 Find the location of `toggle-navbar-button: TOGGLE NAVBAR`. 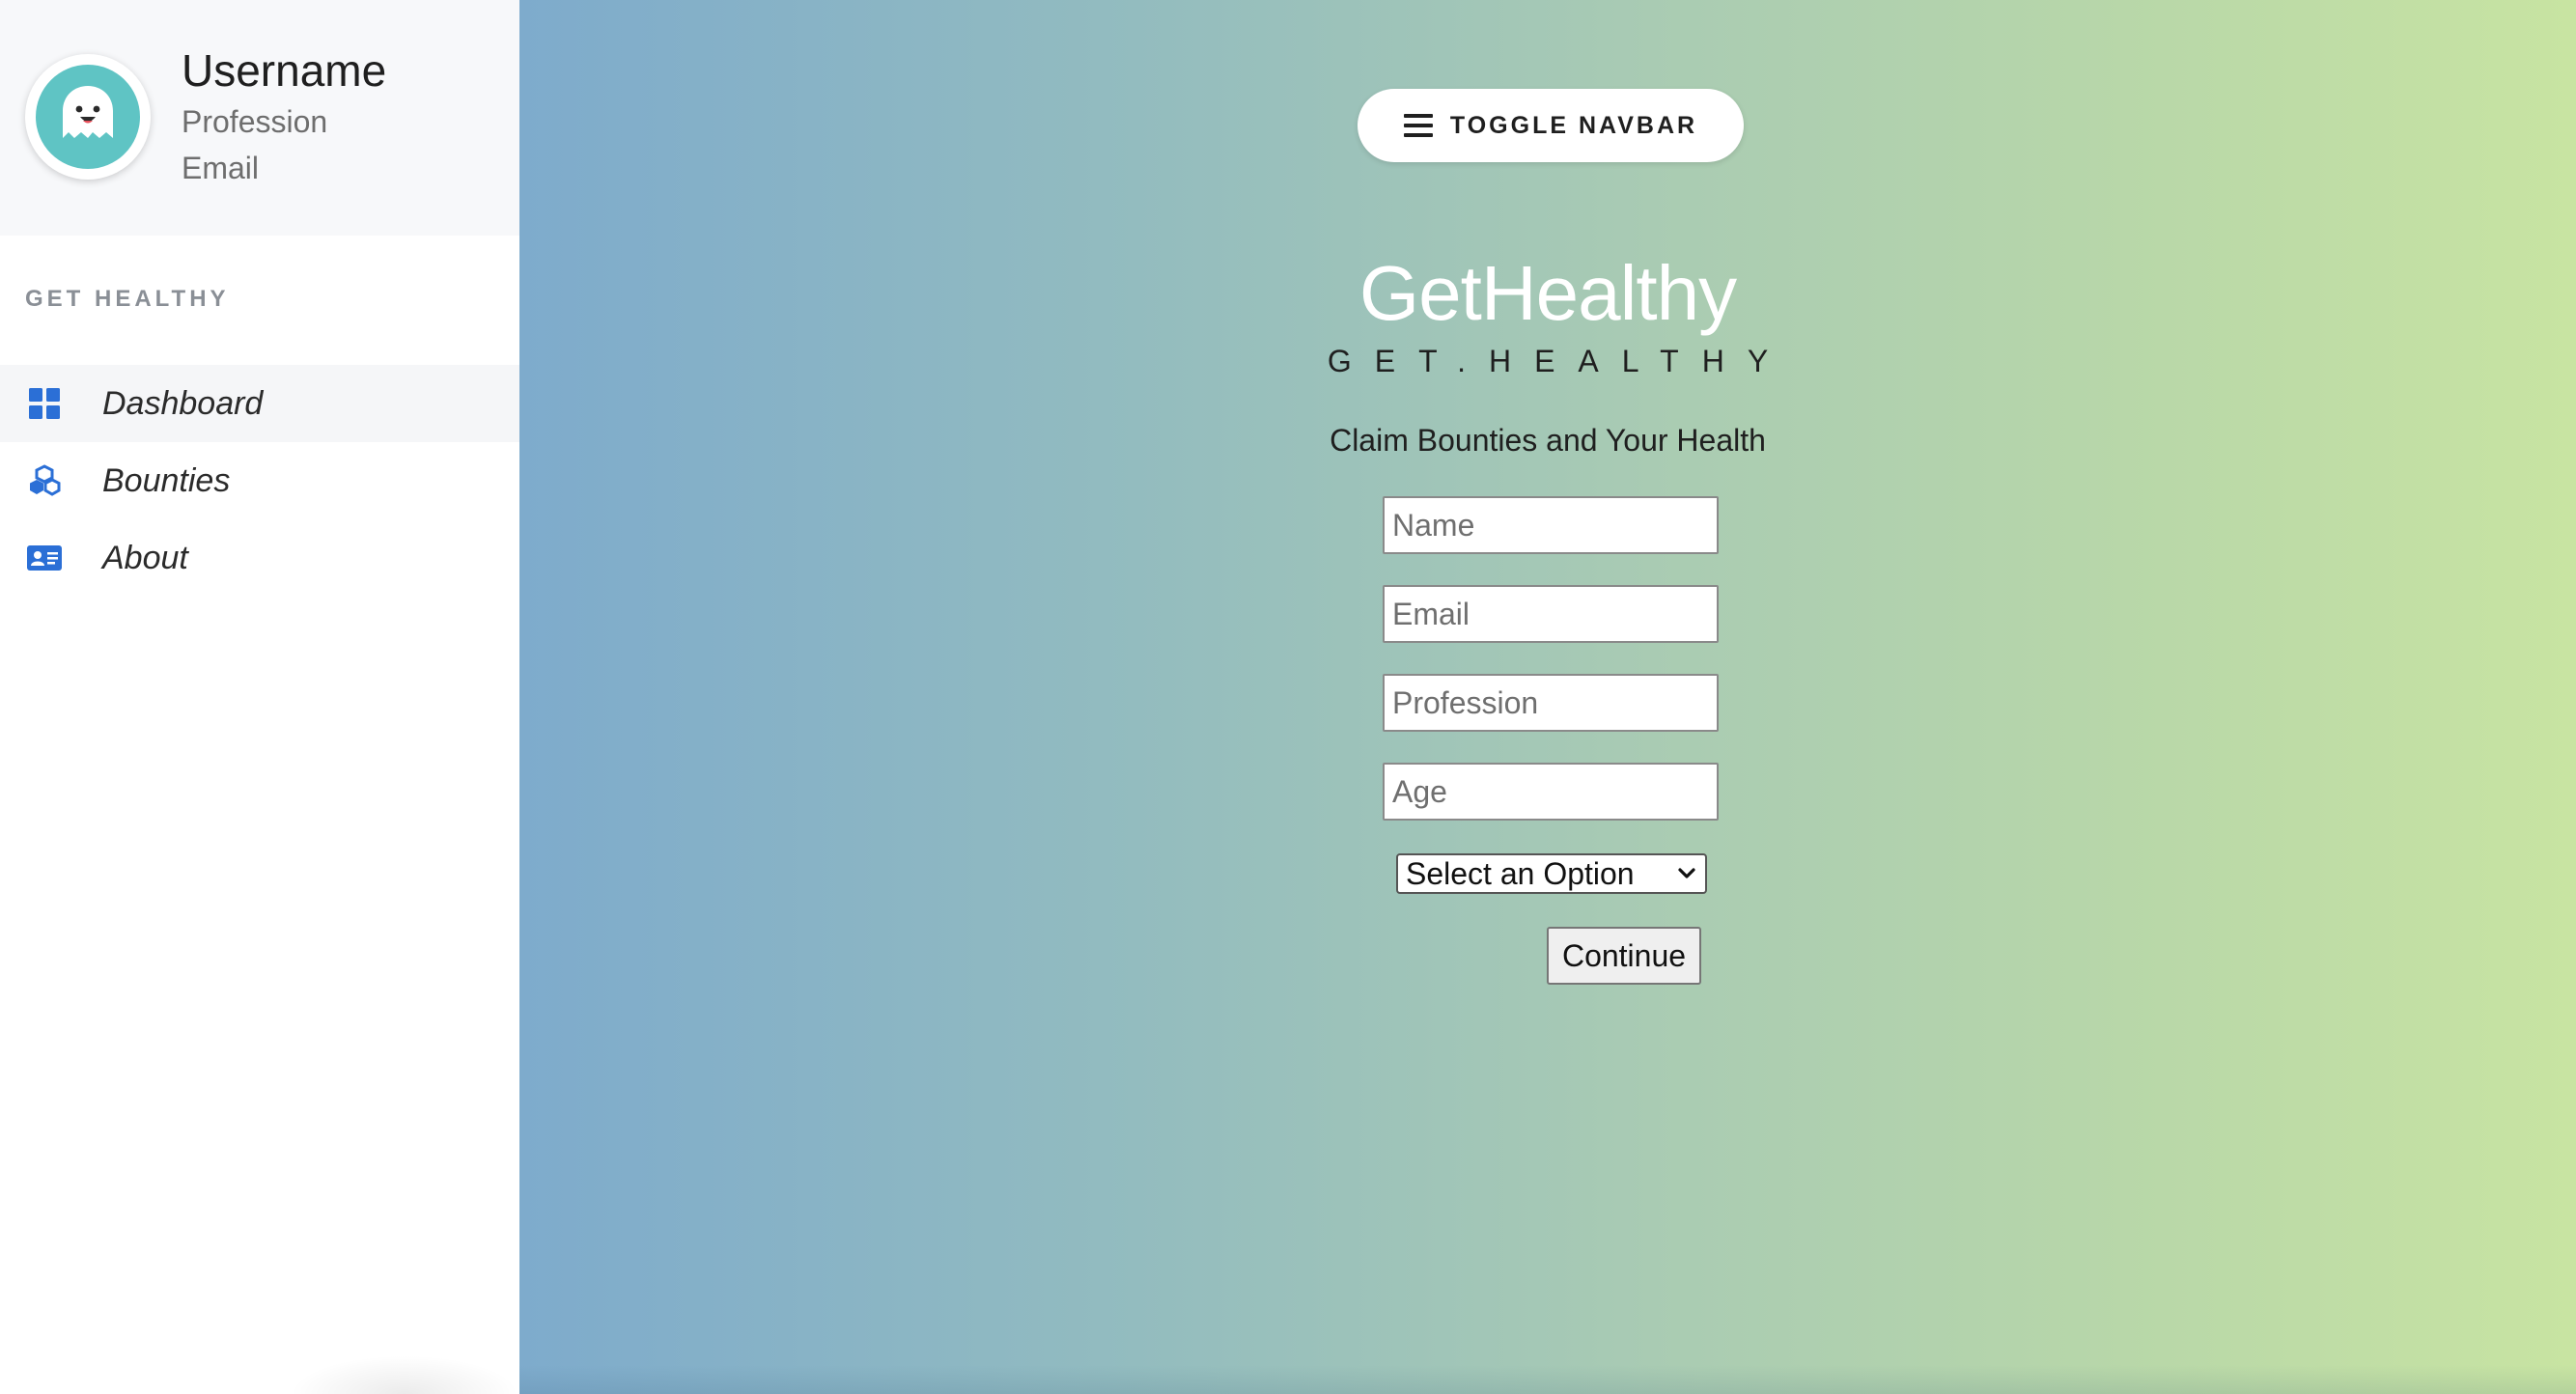

toggle-navbar-button: TOGGLE NAVBAR is located at coordinates (1551, 125).